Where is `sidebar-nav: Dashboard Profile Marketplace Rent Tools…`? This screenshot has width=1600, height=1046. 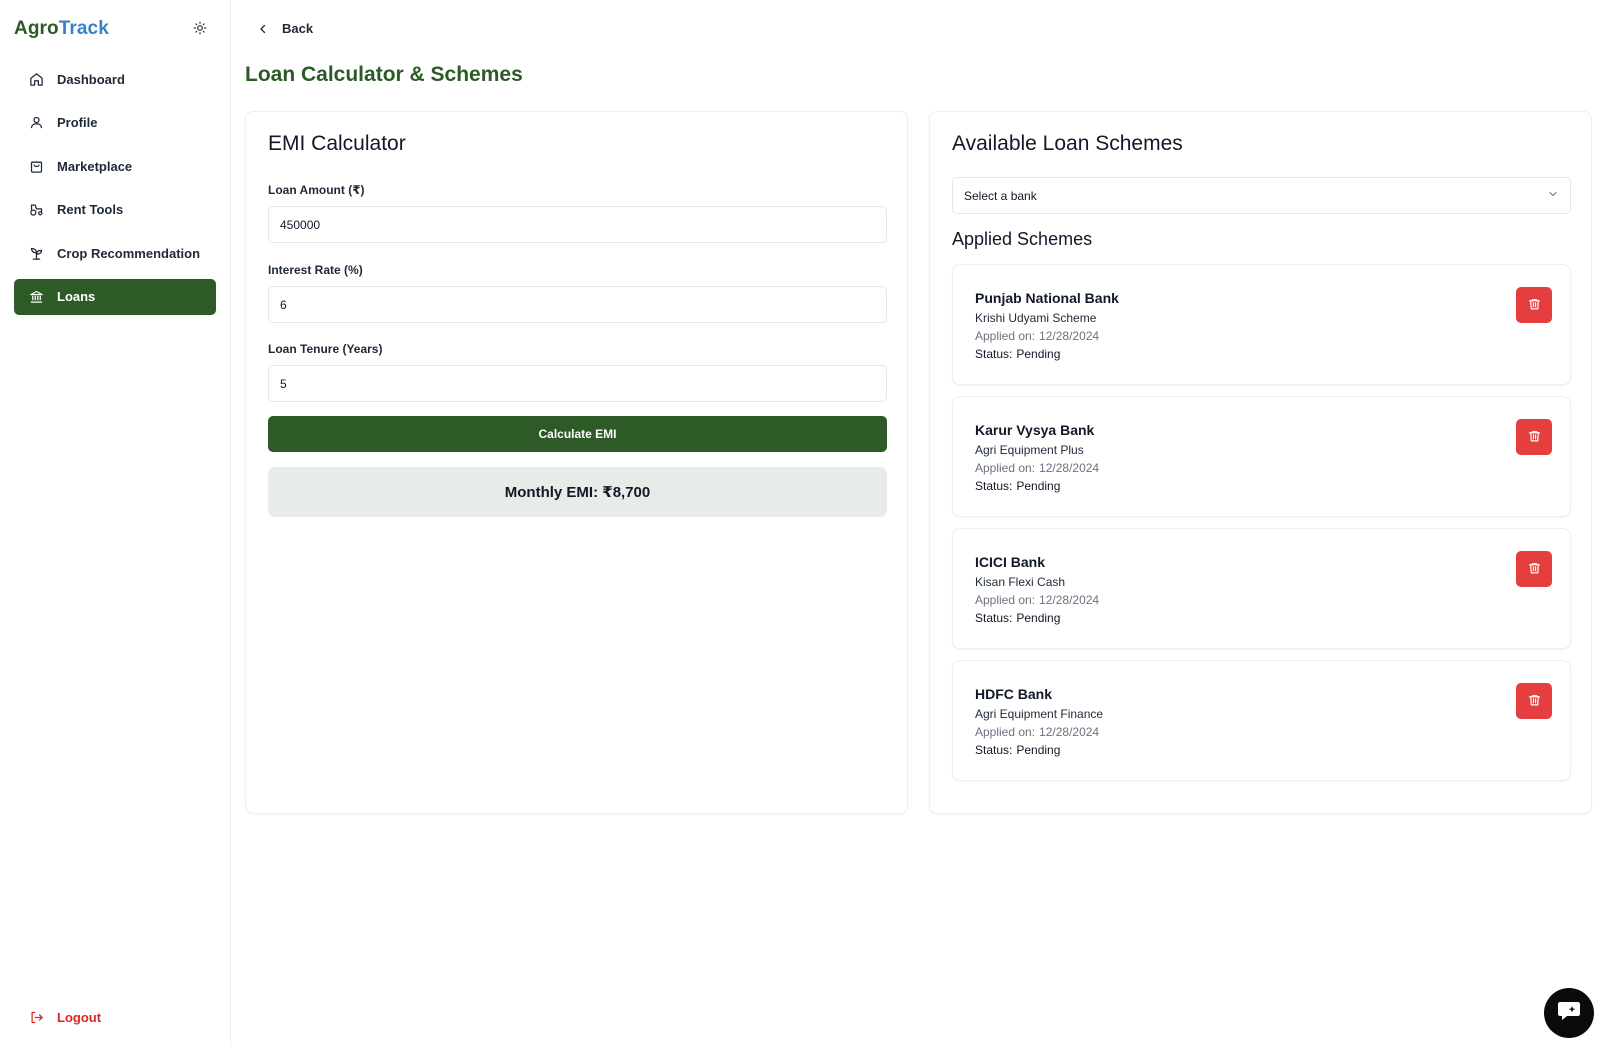
sidebar-nav: Dashboard Profile Marketplace Rent Tools… is located at coordinates (115, 191).